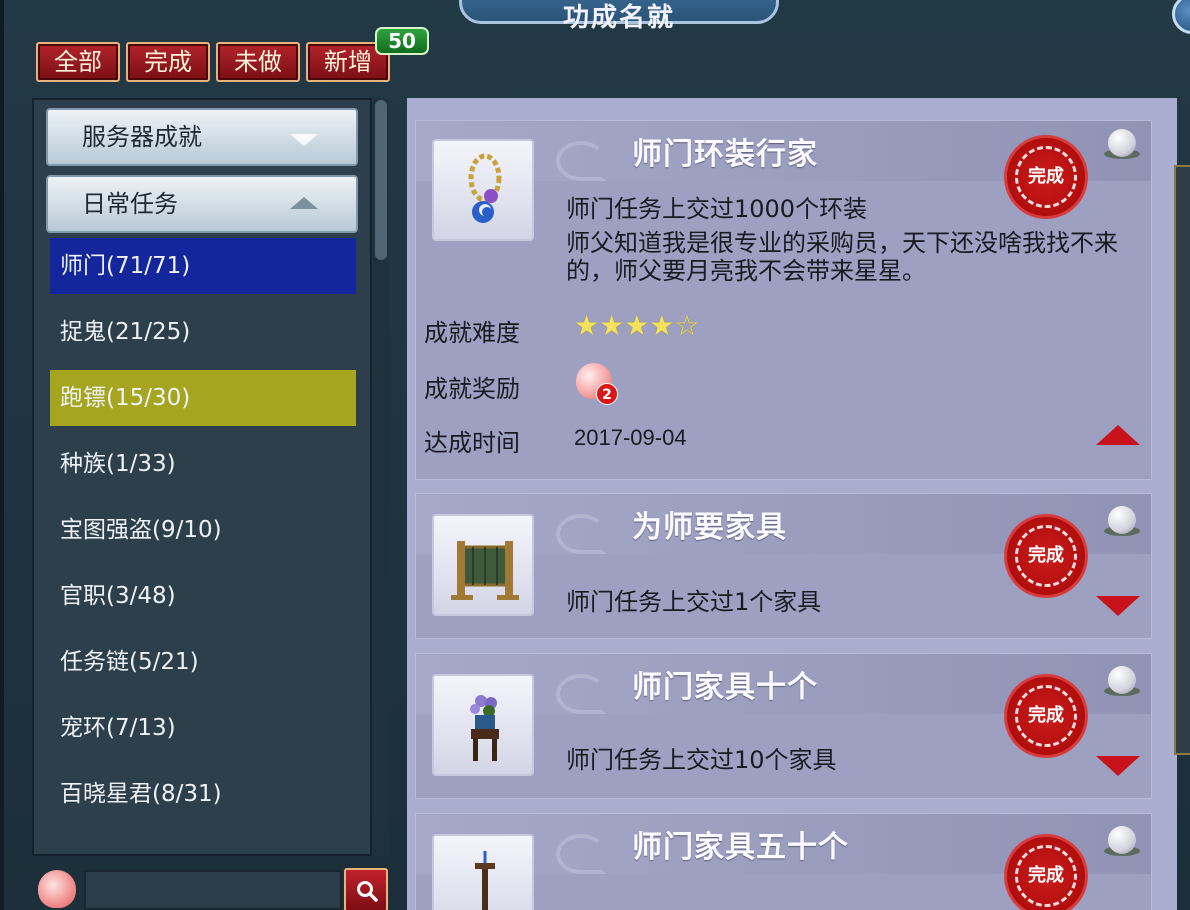 The image size is (1190, 910). I want to click on category-item-zhongzu: 种族(1/33), so click(203, 464).